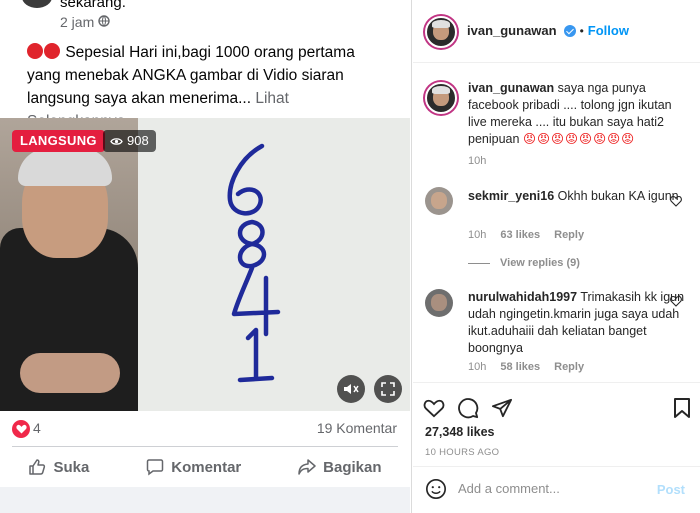 This screenshot has width=700, height=513. I want to click on comment-label: Komentar, so click(206, 467).